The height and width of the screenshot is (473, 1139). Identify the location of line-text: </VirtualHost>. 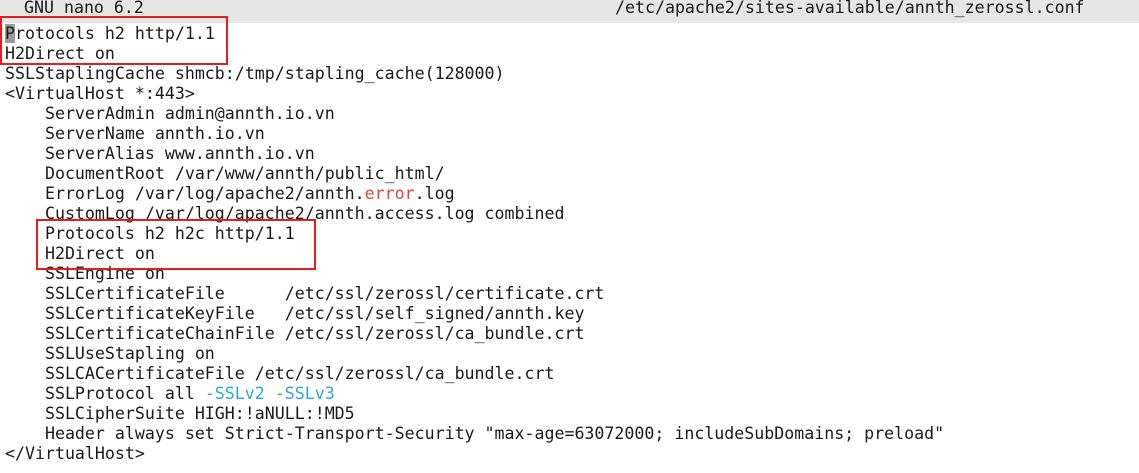
(75, 453).